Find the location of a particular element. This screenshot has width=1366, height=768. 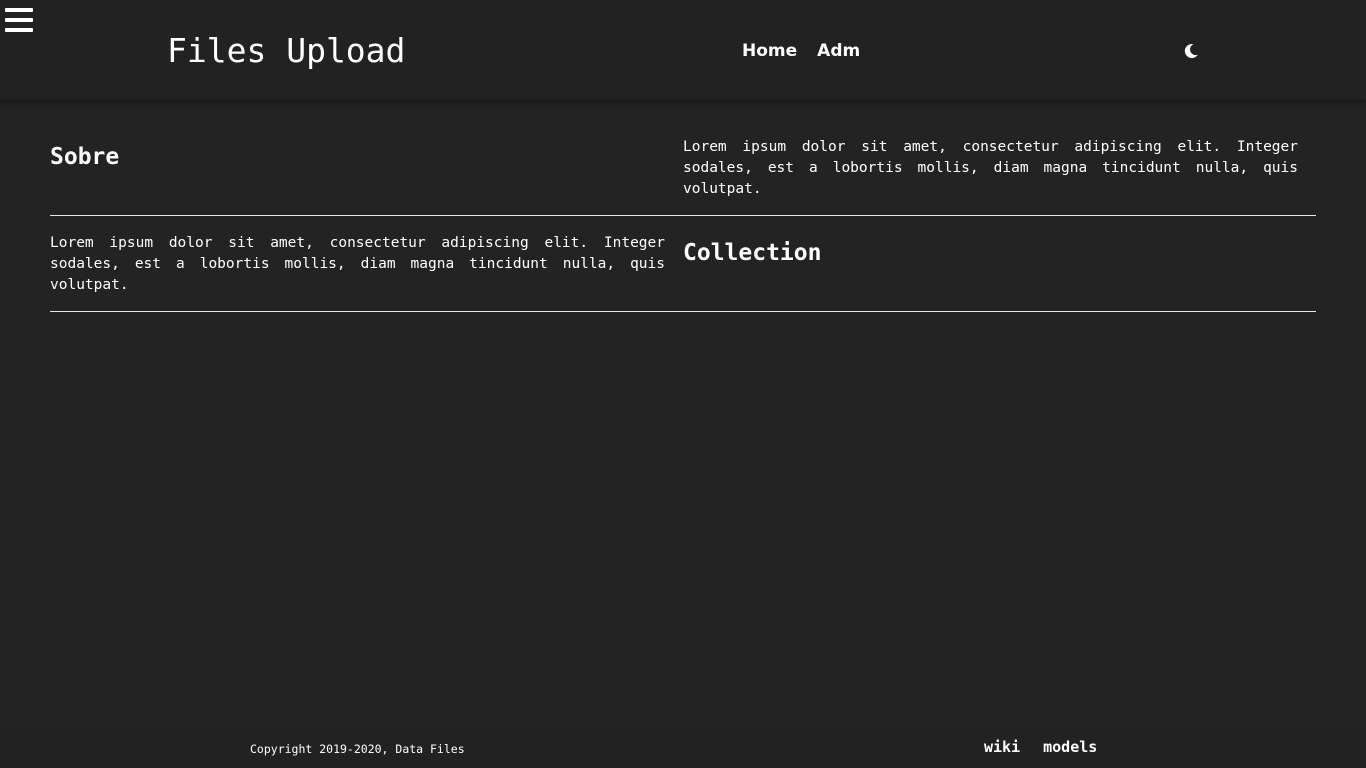

section-heading: Sobre is located at coordinates (85, 157).